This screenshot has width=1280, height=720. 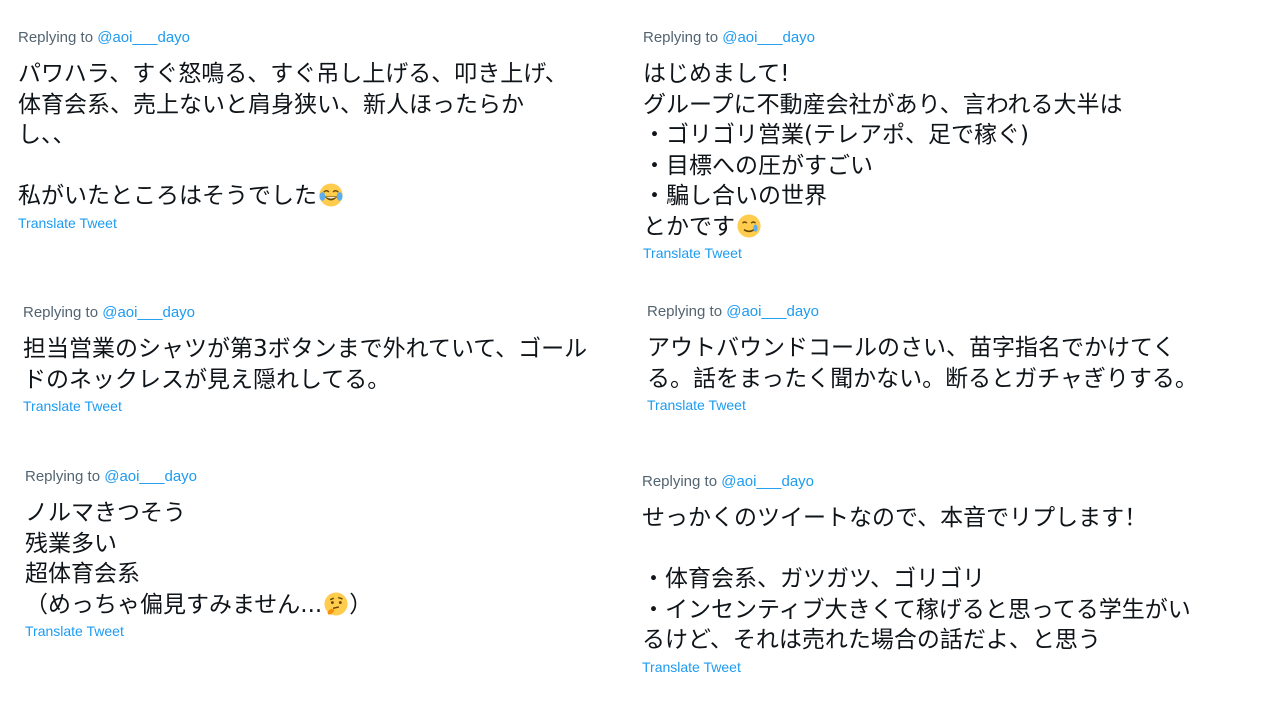 I want to click on tweet-text: ノルマきつそう 残業多い 超体育会系 （めっちゃ偏見すみません... ）, so click(x=198, y=559).